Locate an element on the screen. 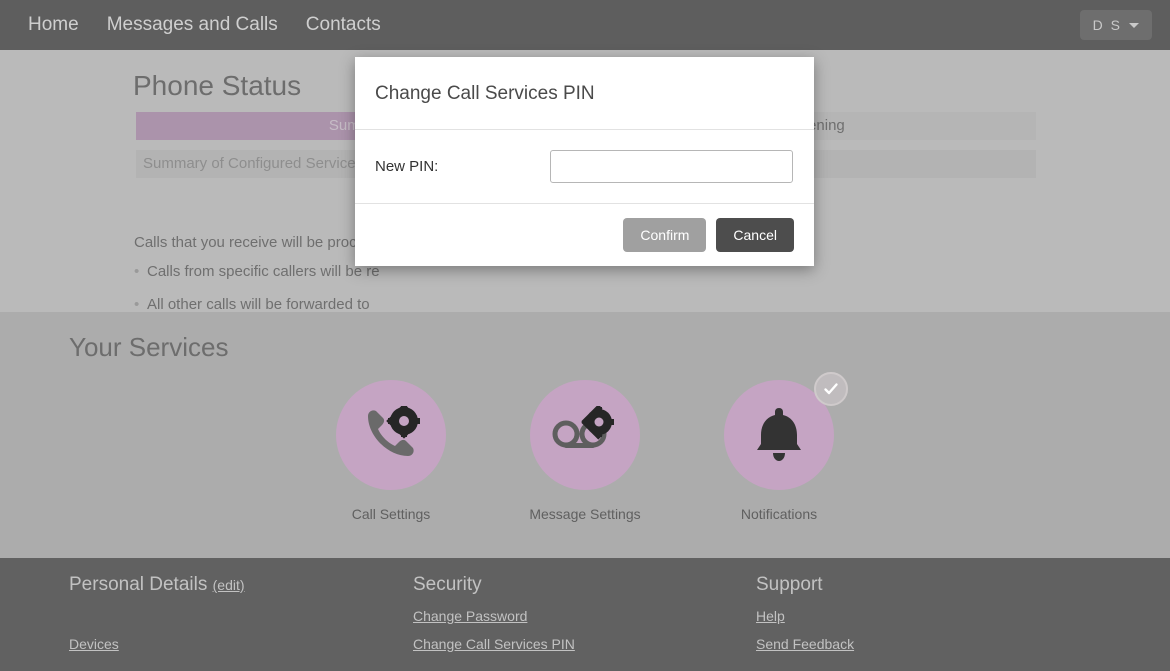 The width and height of the screenshot is (1170, 671). bullet-text: All other calls will be forwarded to is located at coordinates (258, 304).